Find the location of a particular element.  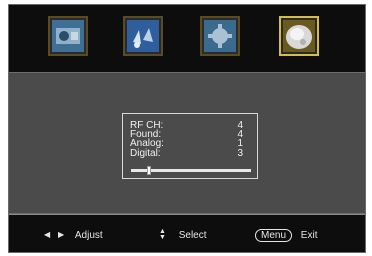

menu-key-badge: Menu is located at coordinates (274, 235).